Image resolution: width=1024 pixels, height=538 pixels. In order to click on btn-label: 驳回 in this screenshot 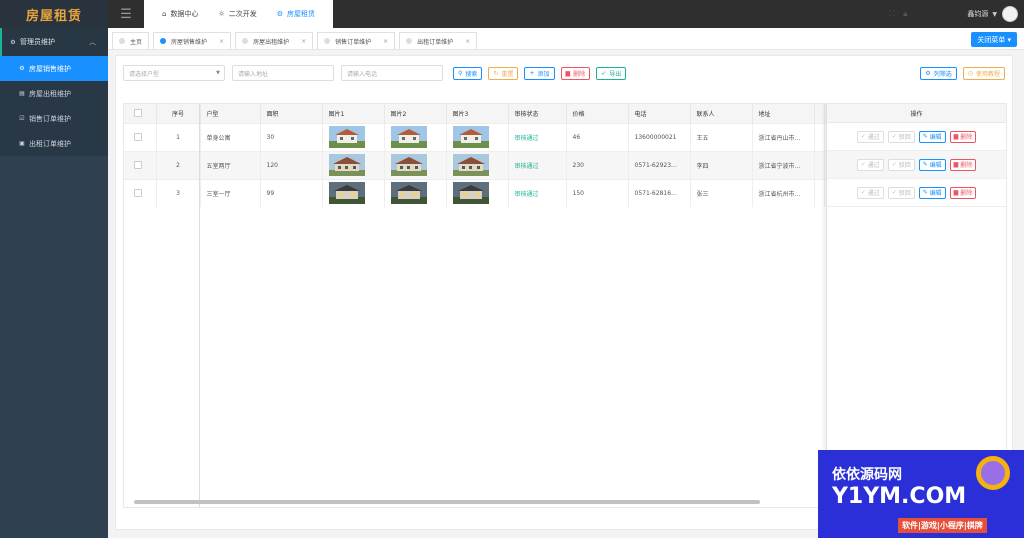, I will do `click(904, 137)`.